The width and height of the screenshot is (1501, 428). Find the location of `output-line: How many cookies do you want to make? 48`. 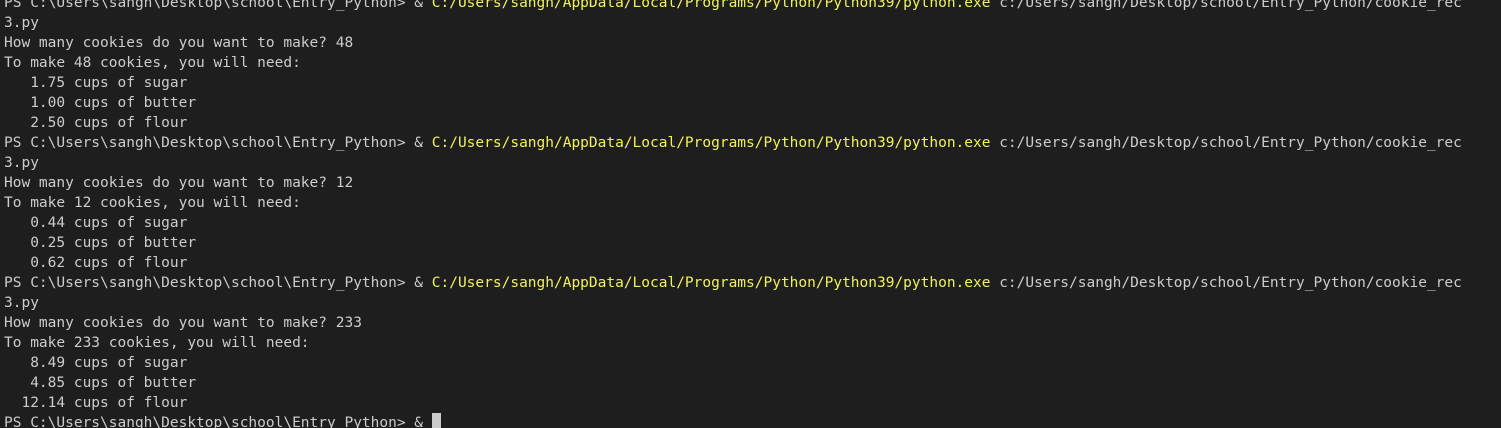

output-line: How many cookies do you want to make? 48 is located at coordinates (179, 43).